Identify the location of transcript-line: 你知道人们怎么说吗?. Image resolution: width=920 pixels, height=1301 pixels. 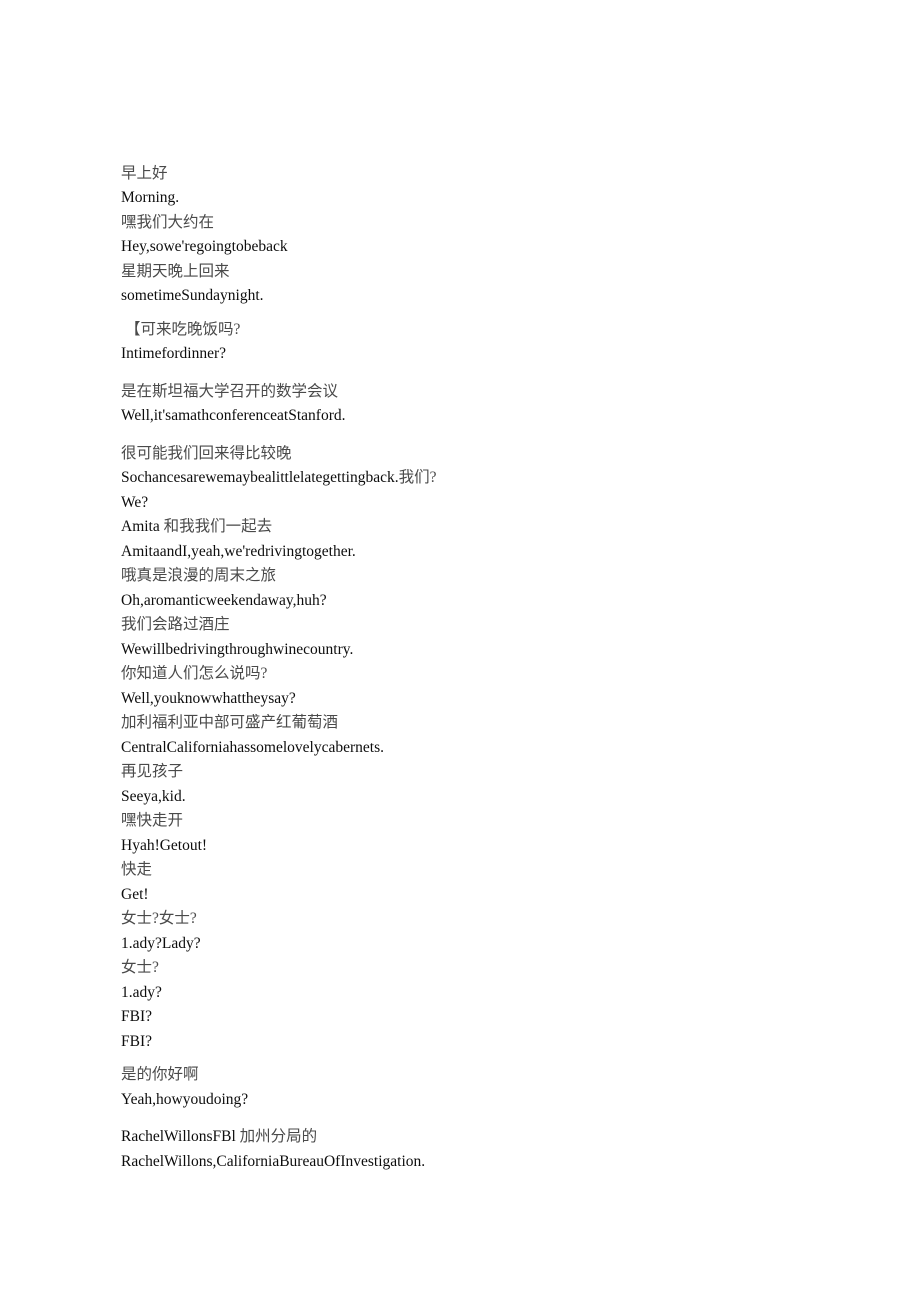
(194, 673).